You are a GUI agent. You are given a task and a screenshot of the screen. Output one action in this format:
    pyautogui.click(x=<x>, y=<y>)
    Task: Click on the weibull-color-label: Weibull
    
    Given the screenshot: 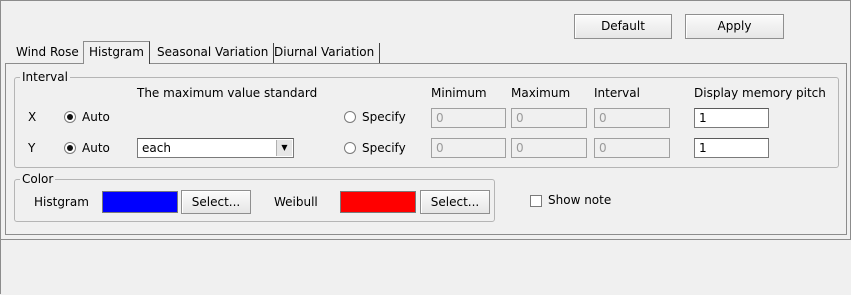 What is the action you would take?
    pyautogui.click(x=296, y=202)
    